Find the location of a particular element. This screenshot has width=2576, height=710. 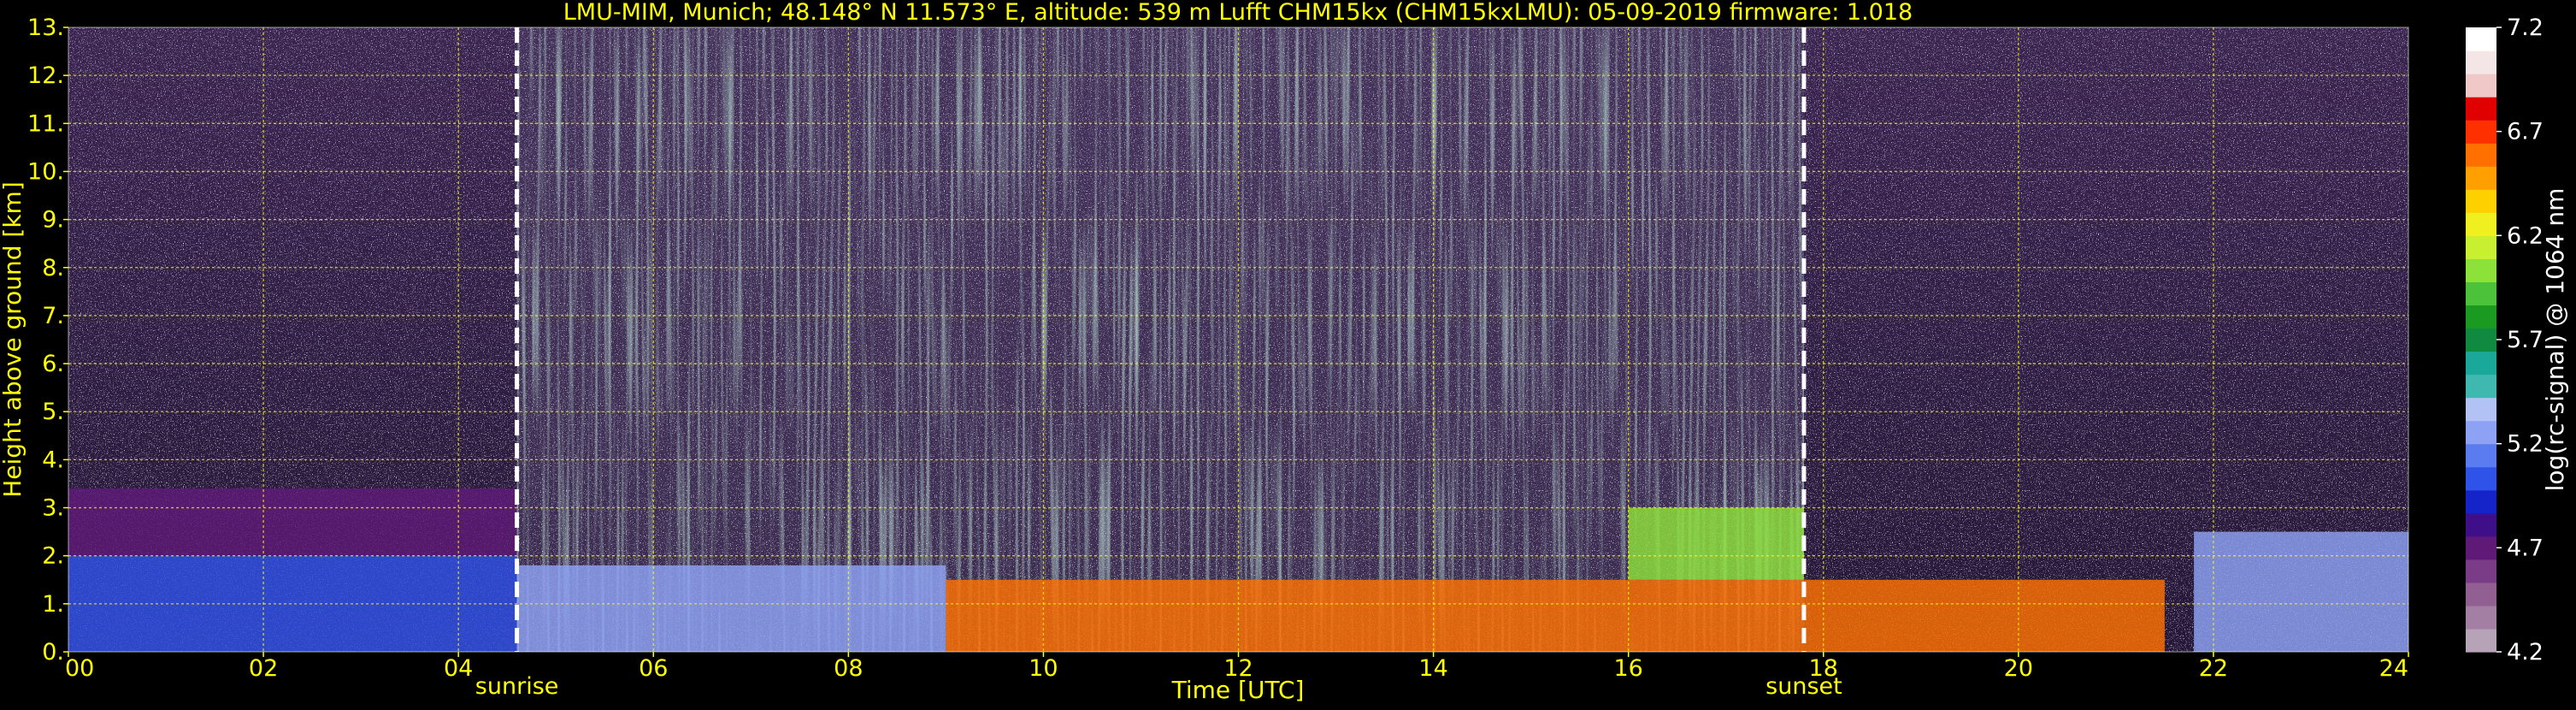

y-tick-label: 5. is located at coordinates (53, 412).